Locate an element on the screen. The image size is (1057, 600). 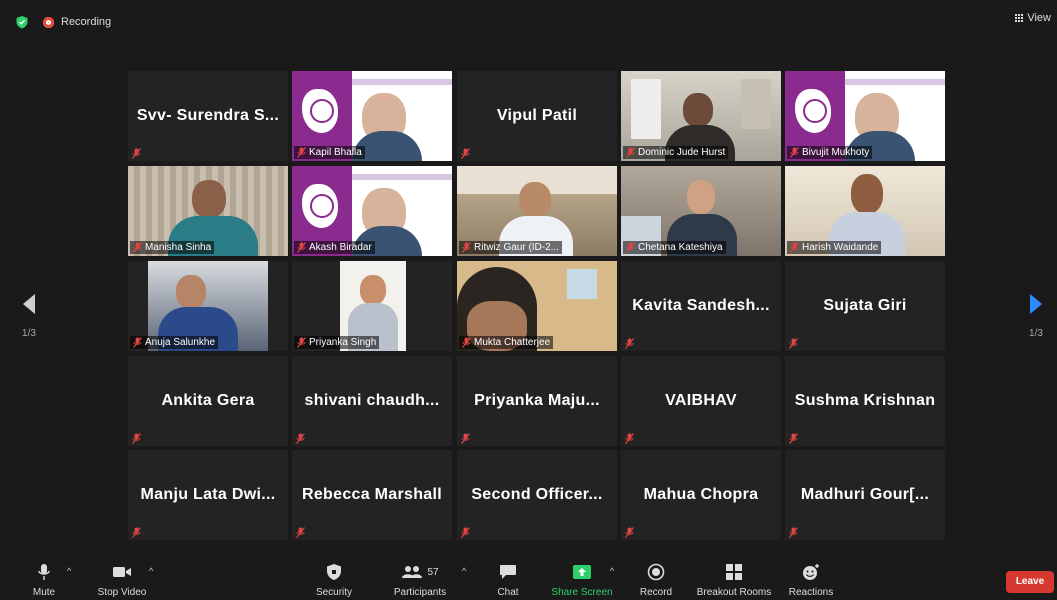
next-page-button: 1/3 is located at coordinates (1036, 316).